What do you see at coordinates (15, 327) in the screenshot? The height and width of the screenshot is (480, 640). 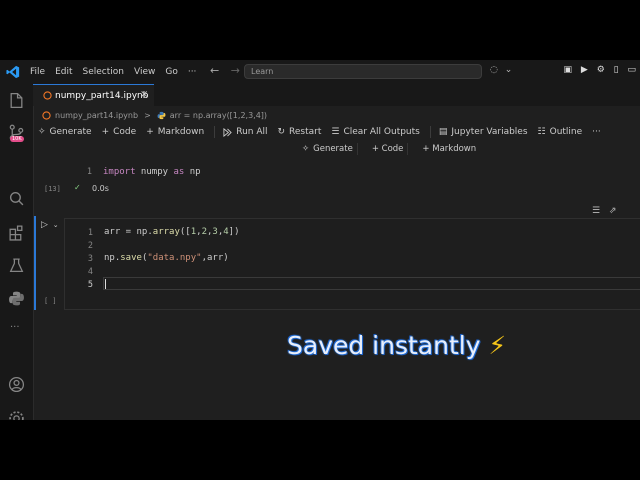 I see `more-views-icon: ···` at bounding box center [15, 327].